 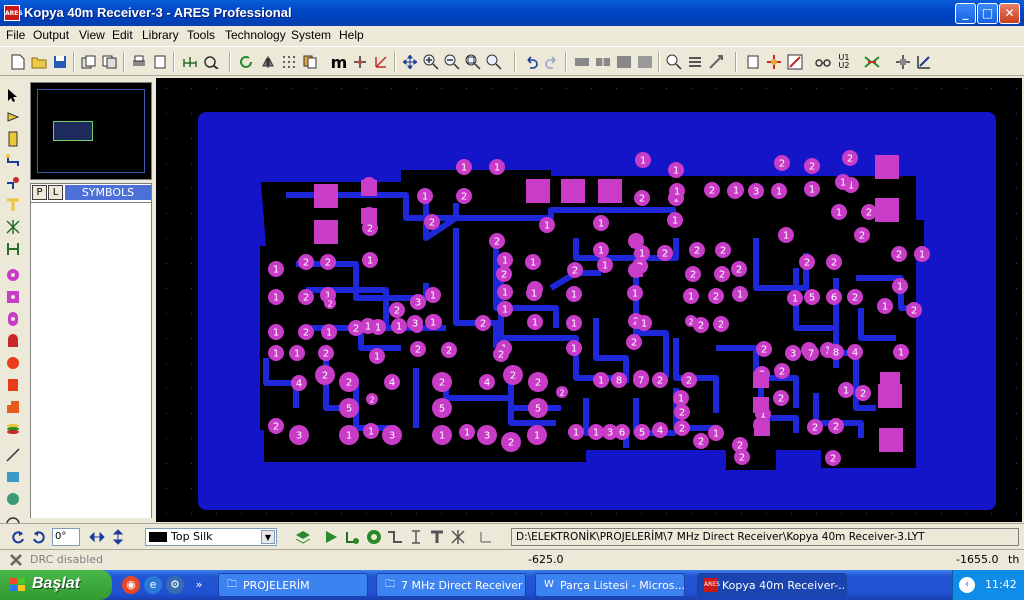 What do you see at coordinates (451, 585) in the screenshot?
I see `task-7mhz-direct-receiver: 🗀 7 MHz Direct Receiver` at bounding box center [451, 585].